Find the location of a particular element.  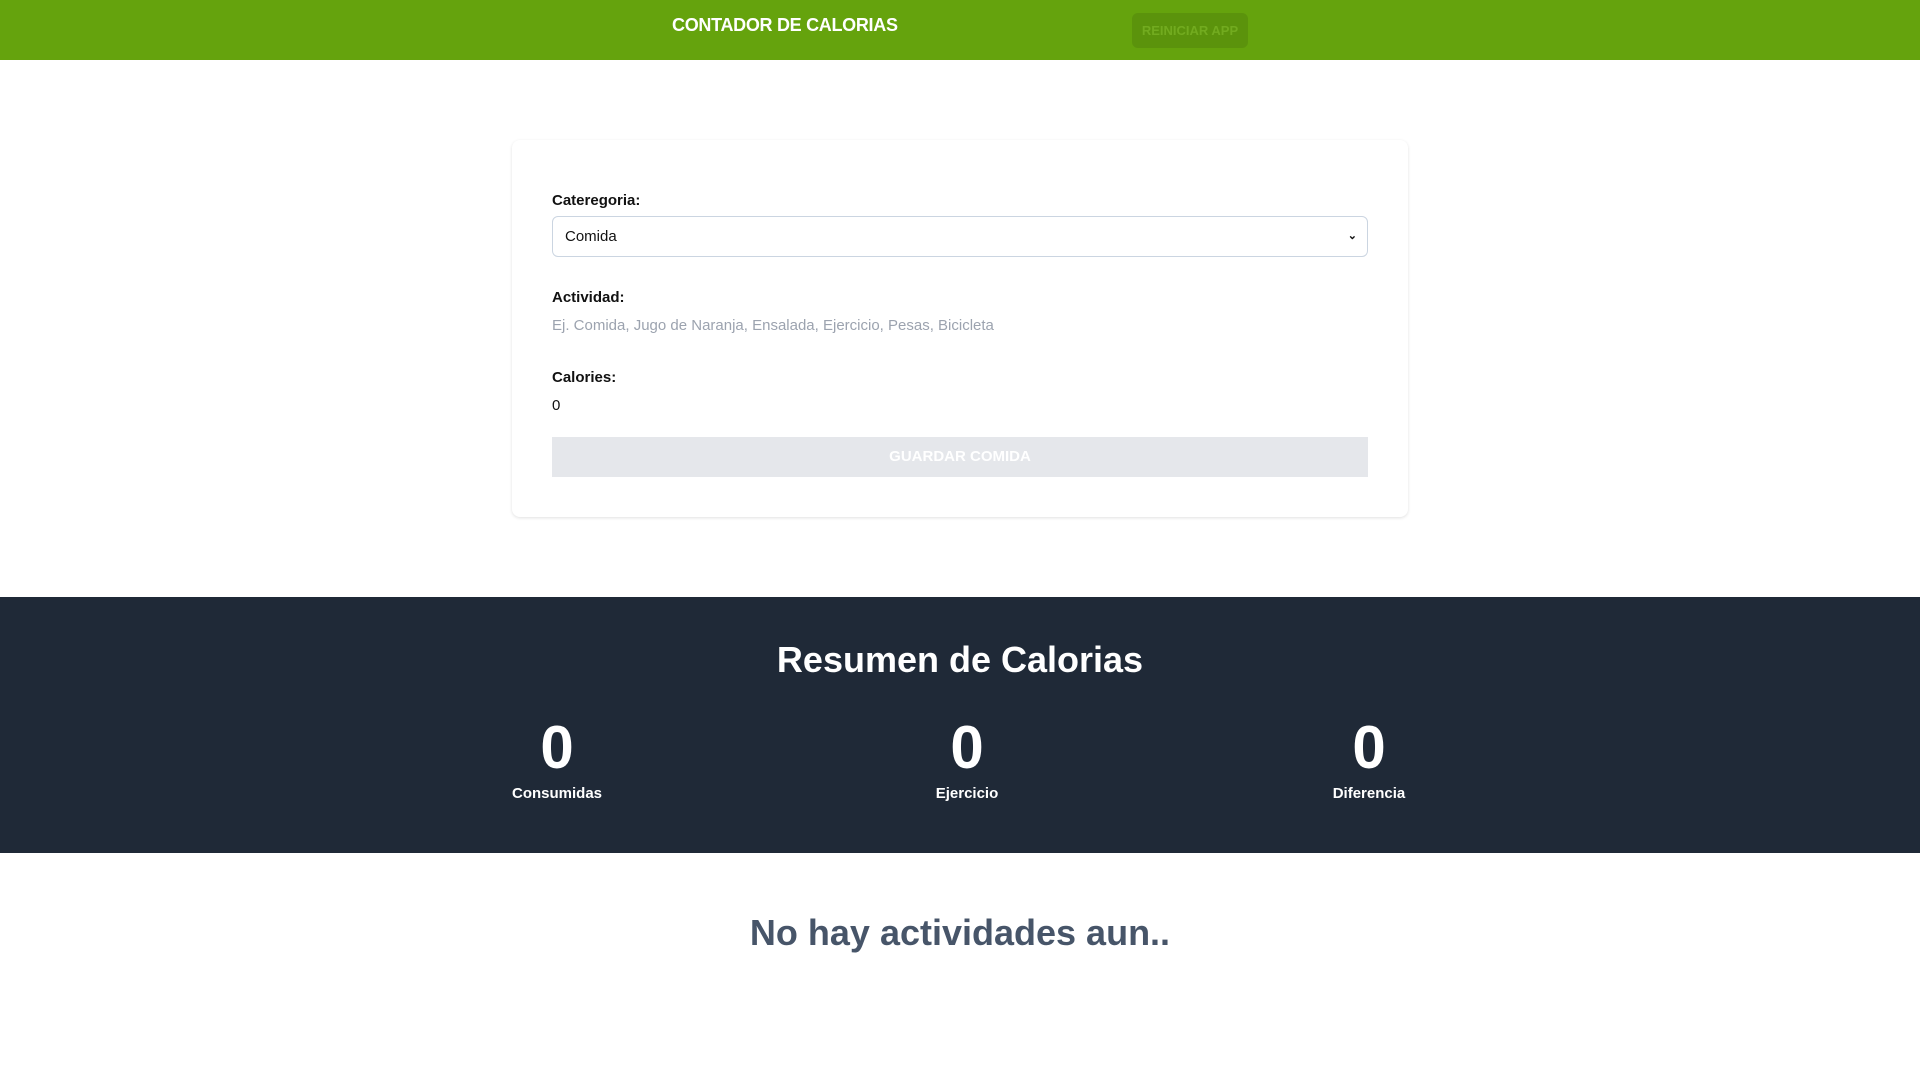

summary-title: Resumen de Calorias is located at coordinates (960, 659).